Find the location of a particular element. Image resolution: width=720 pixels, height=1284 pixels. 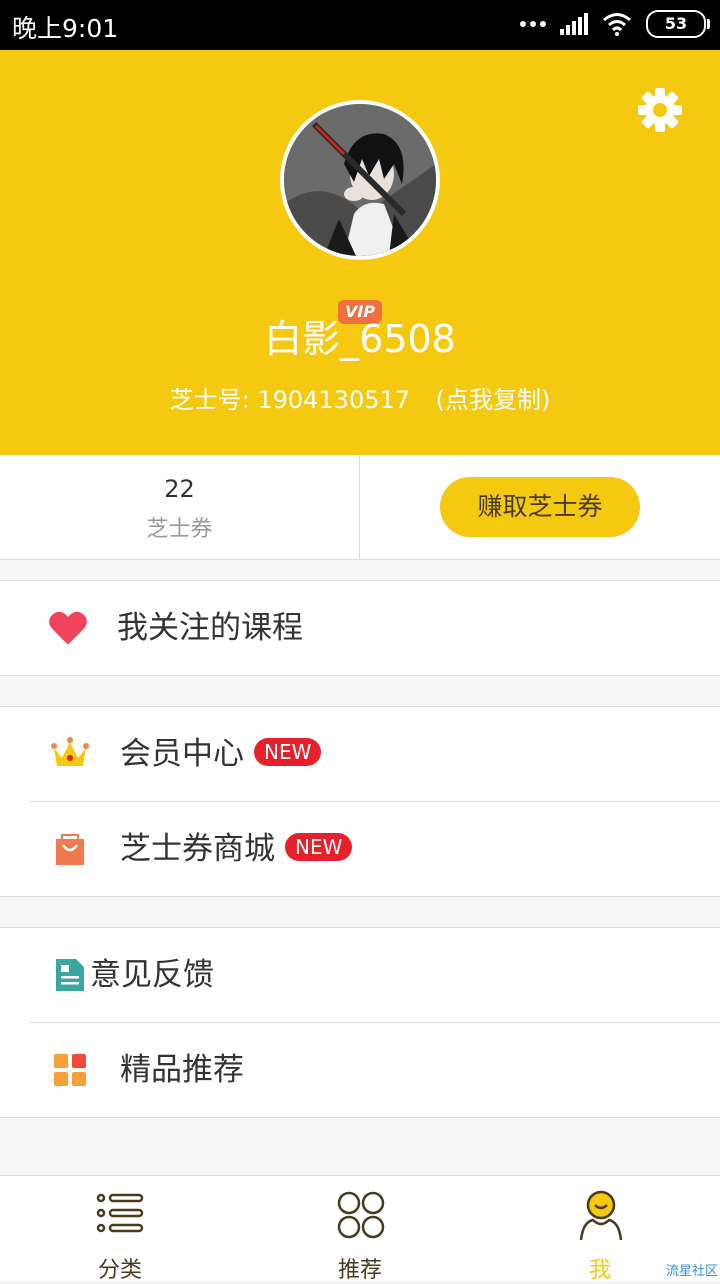

signal-icon is located at coordinates (574, 24).